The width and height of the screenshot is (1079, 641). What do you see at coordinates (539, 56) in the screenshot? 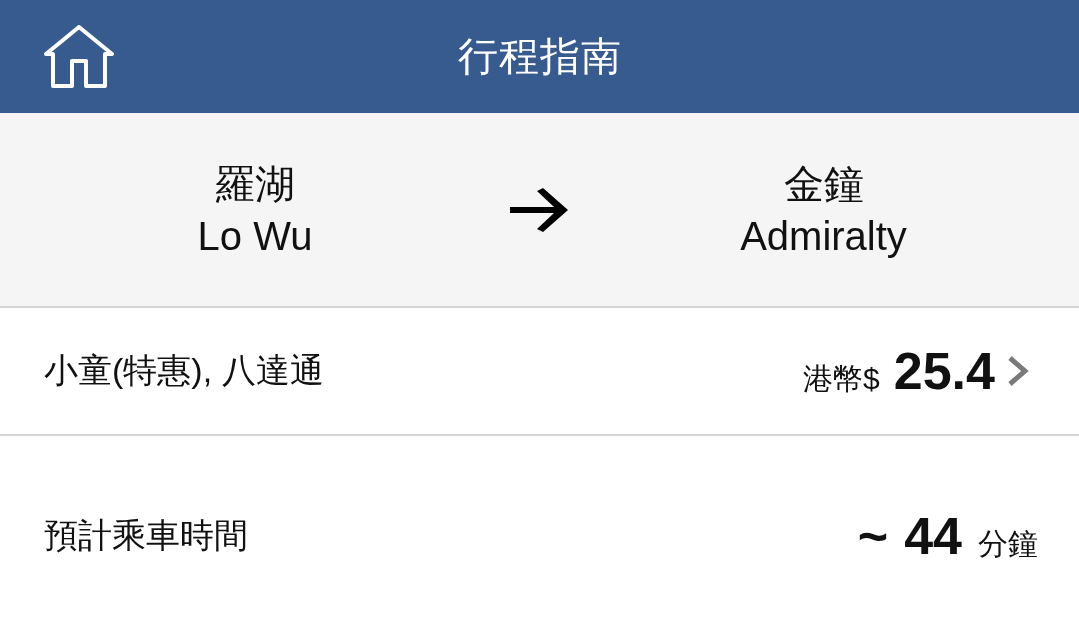
I see `page-title: 行程指南` at bounding box center [539, 56].